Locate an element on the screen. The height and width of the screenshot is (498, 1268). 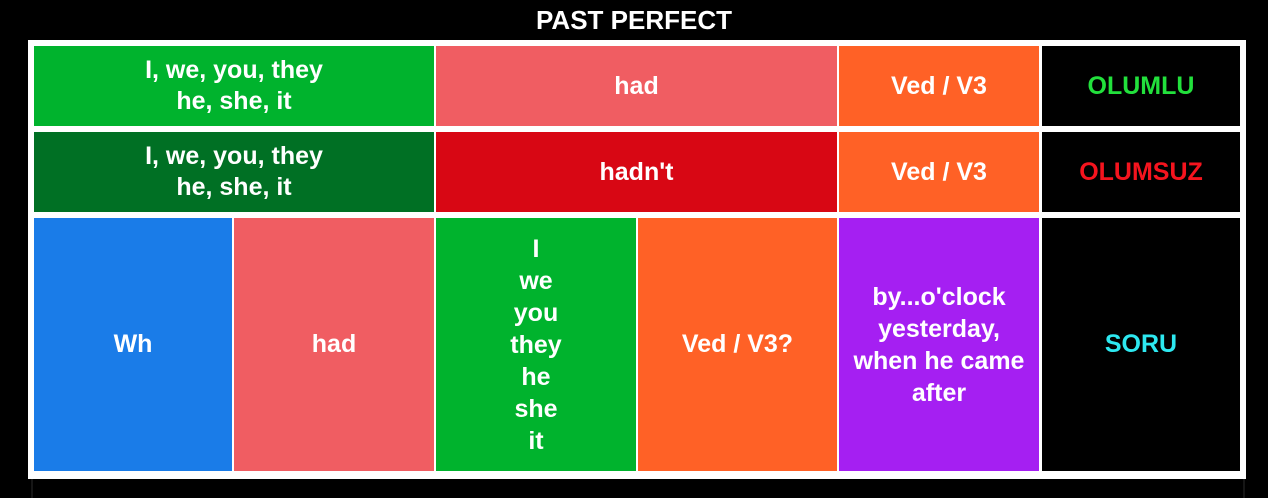
question-subjects-cell: I we you they he she it is located at coordinates (536, 344).